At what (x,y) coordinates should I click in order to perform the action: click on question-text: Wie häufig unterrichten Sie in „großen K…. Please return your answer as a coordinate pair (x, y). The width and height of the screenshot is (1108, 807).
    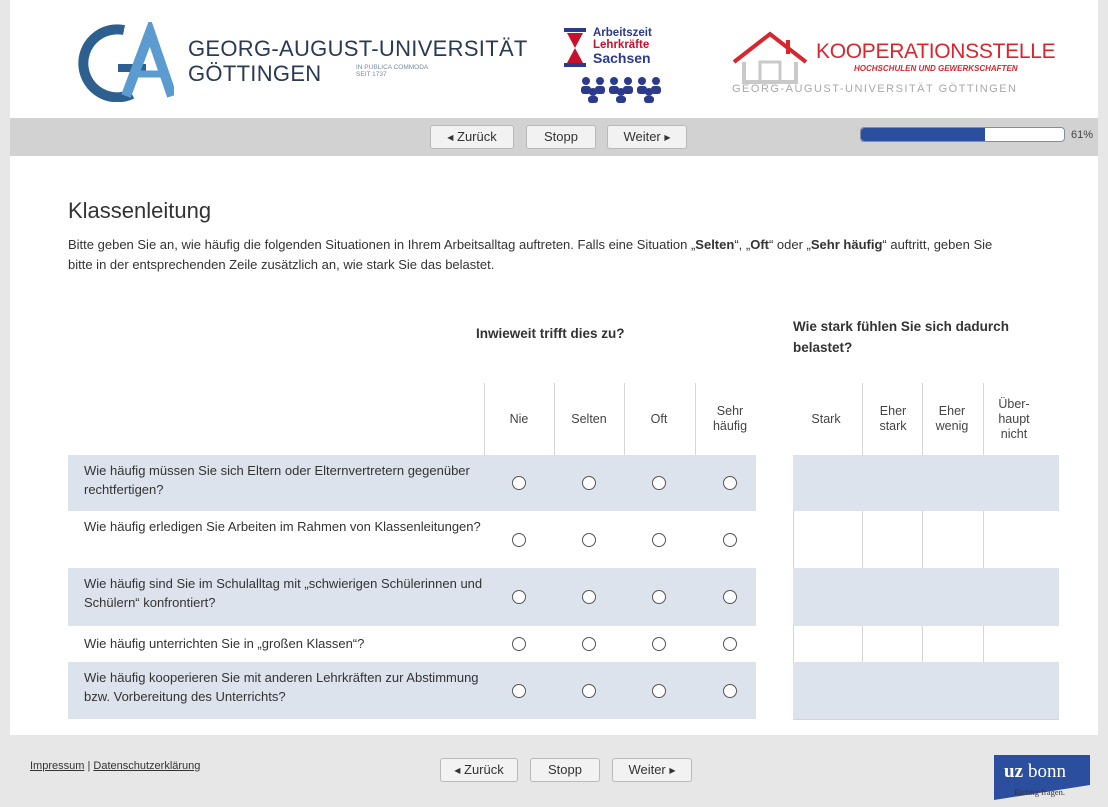
    Looking at the image, I should click on (224, 643).